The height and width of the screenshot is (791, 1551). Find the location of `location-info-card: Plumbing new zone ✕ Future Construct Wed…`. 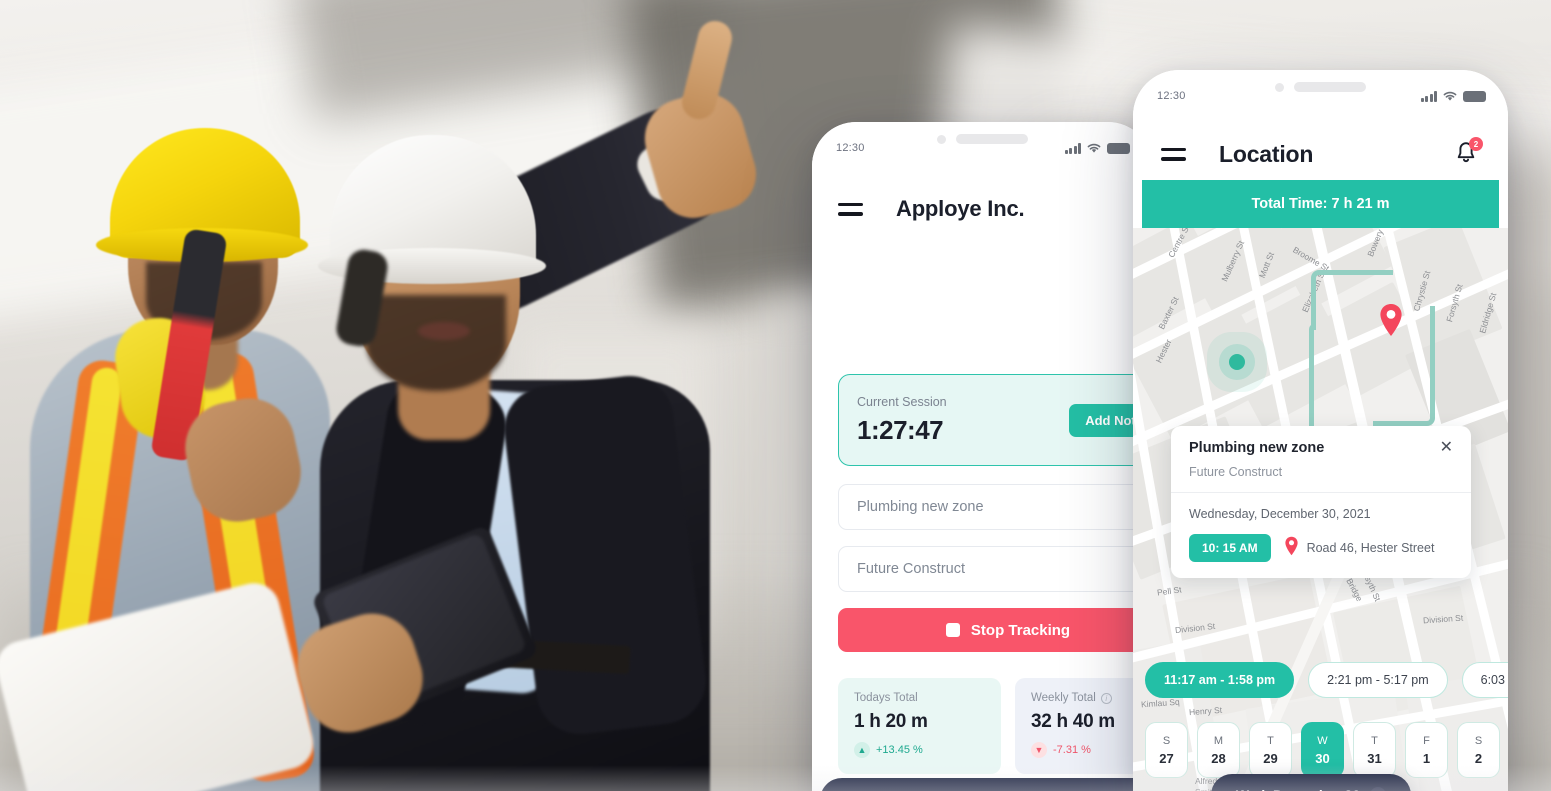

location-info-card: Plumbing new zone ✕ Future Construct Wed… is located at coordinates (1321, 502).